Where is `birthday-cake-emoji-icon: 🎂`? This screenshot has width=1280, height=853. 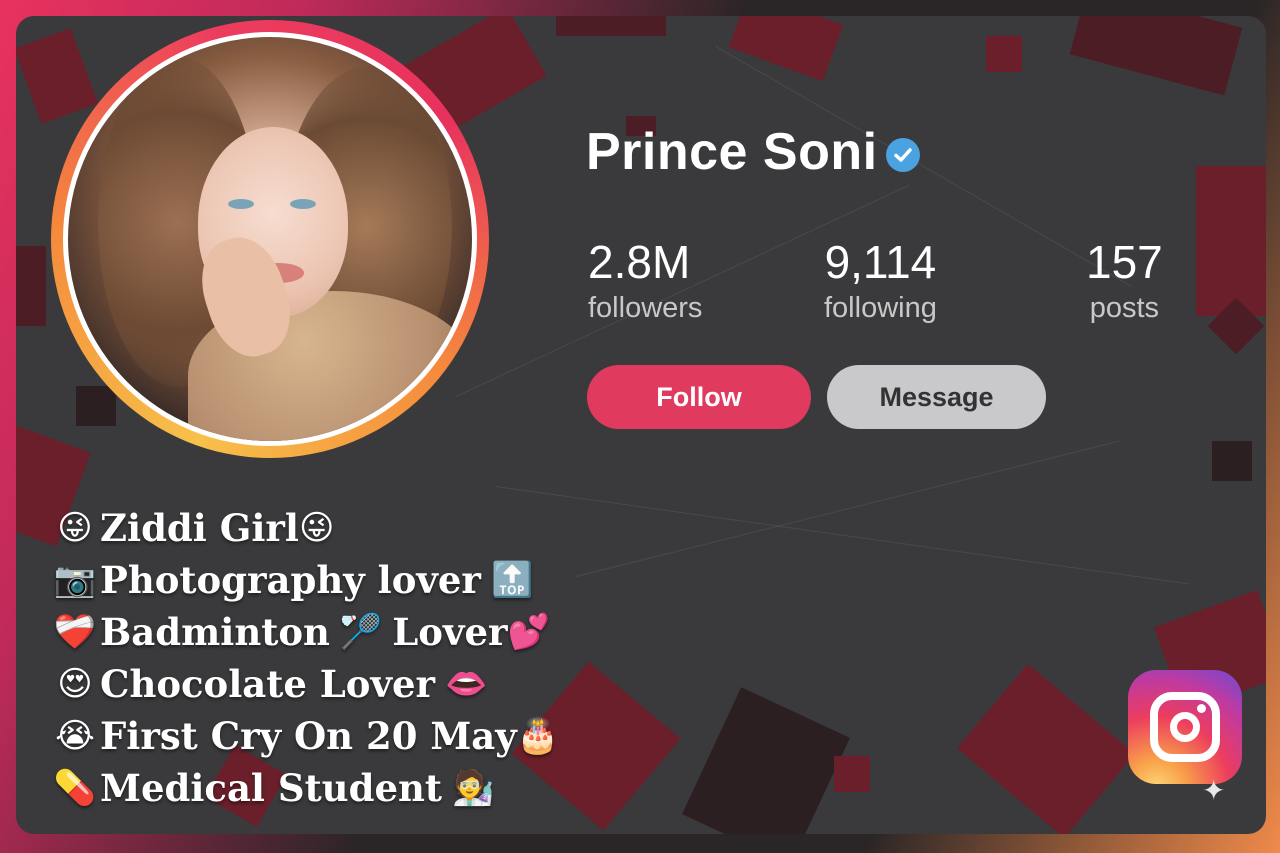 birthday-cake-emoji-icon: 🎂 is located at coordinates (538, 736).